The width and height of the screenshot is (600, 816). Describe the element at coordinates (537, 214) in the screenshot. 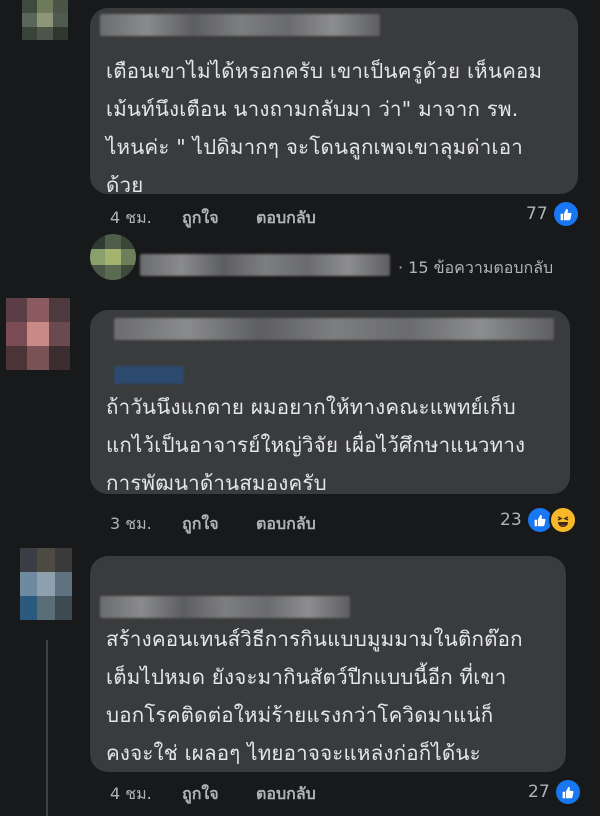

I see `reaction-count: 77` at that location.